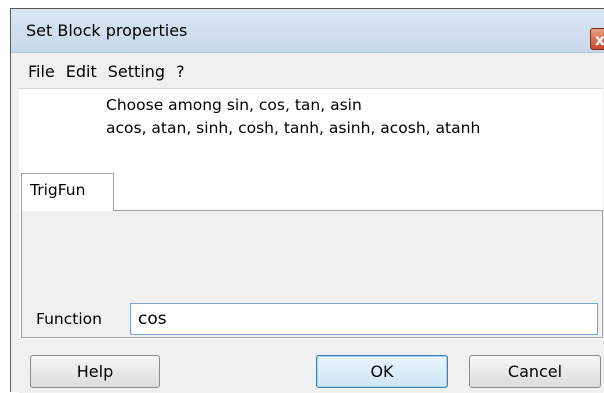 This screenshot has width=604, height=393. What do you see at coordinates (311, 366) in the screenshot?
I see `button-bar: Help OK Cancel` at bounding box center [311, 366].